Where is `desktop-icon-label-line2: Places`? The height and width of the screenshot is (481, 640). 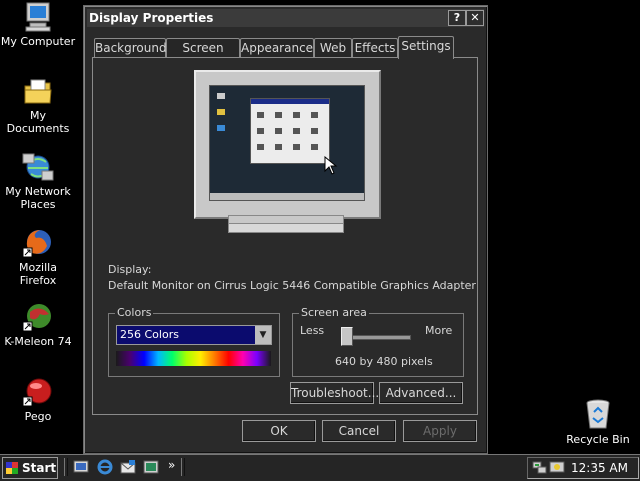
desktop-icon-label-line2: Places is located at coordinates (38, 204).